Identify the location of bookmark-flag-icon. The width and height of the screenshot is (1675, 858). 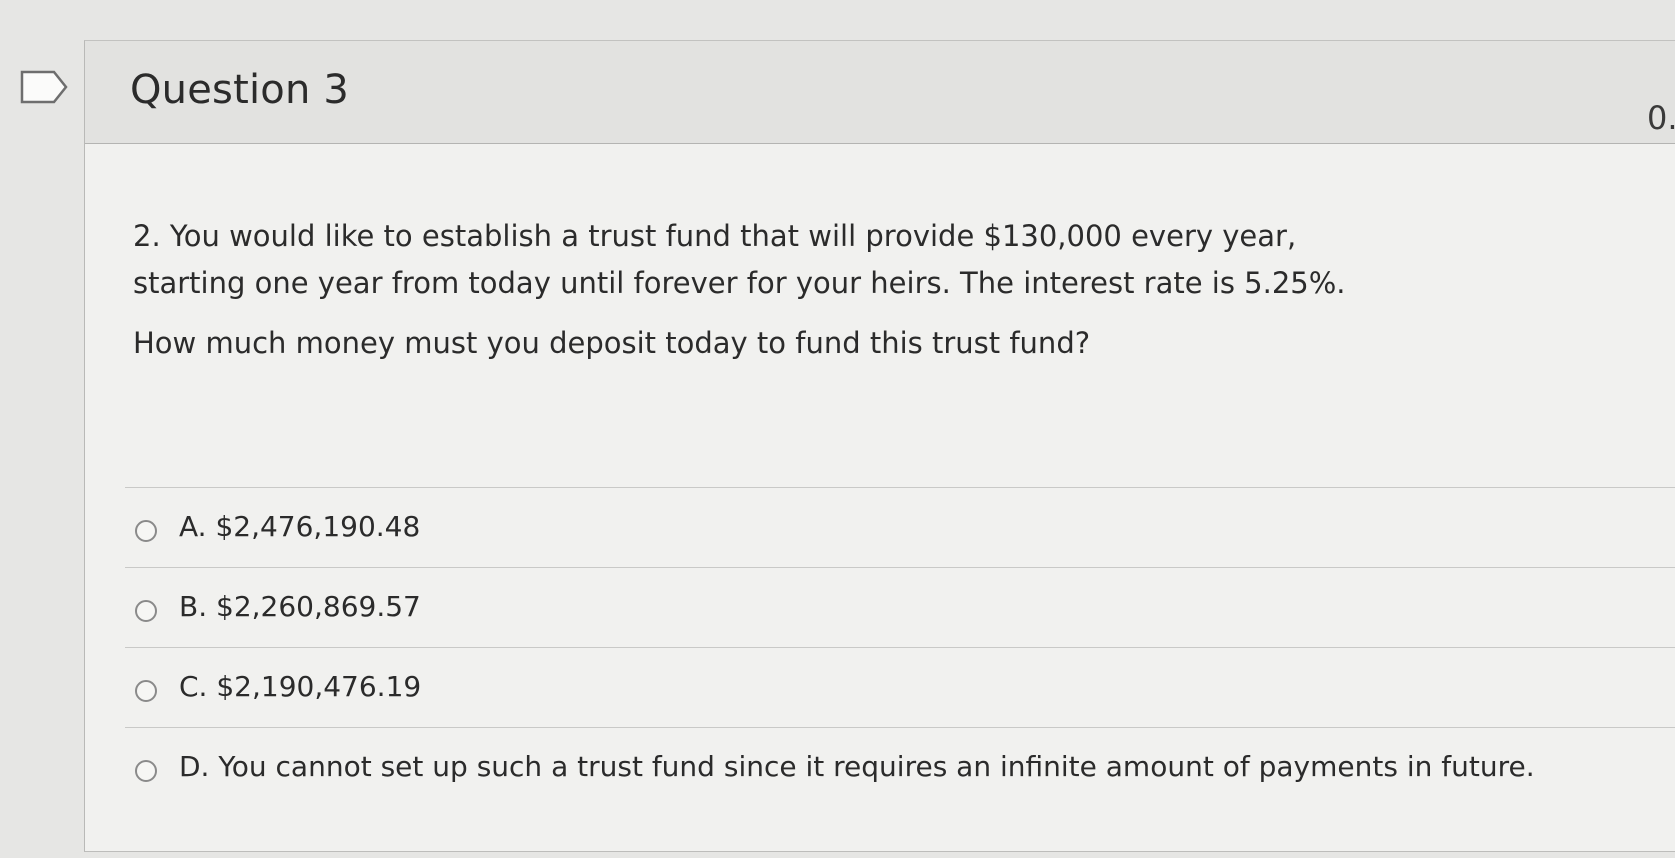
(44, 87).